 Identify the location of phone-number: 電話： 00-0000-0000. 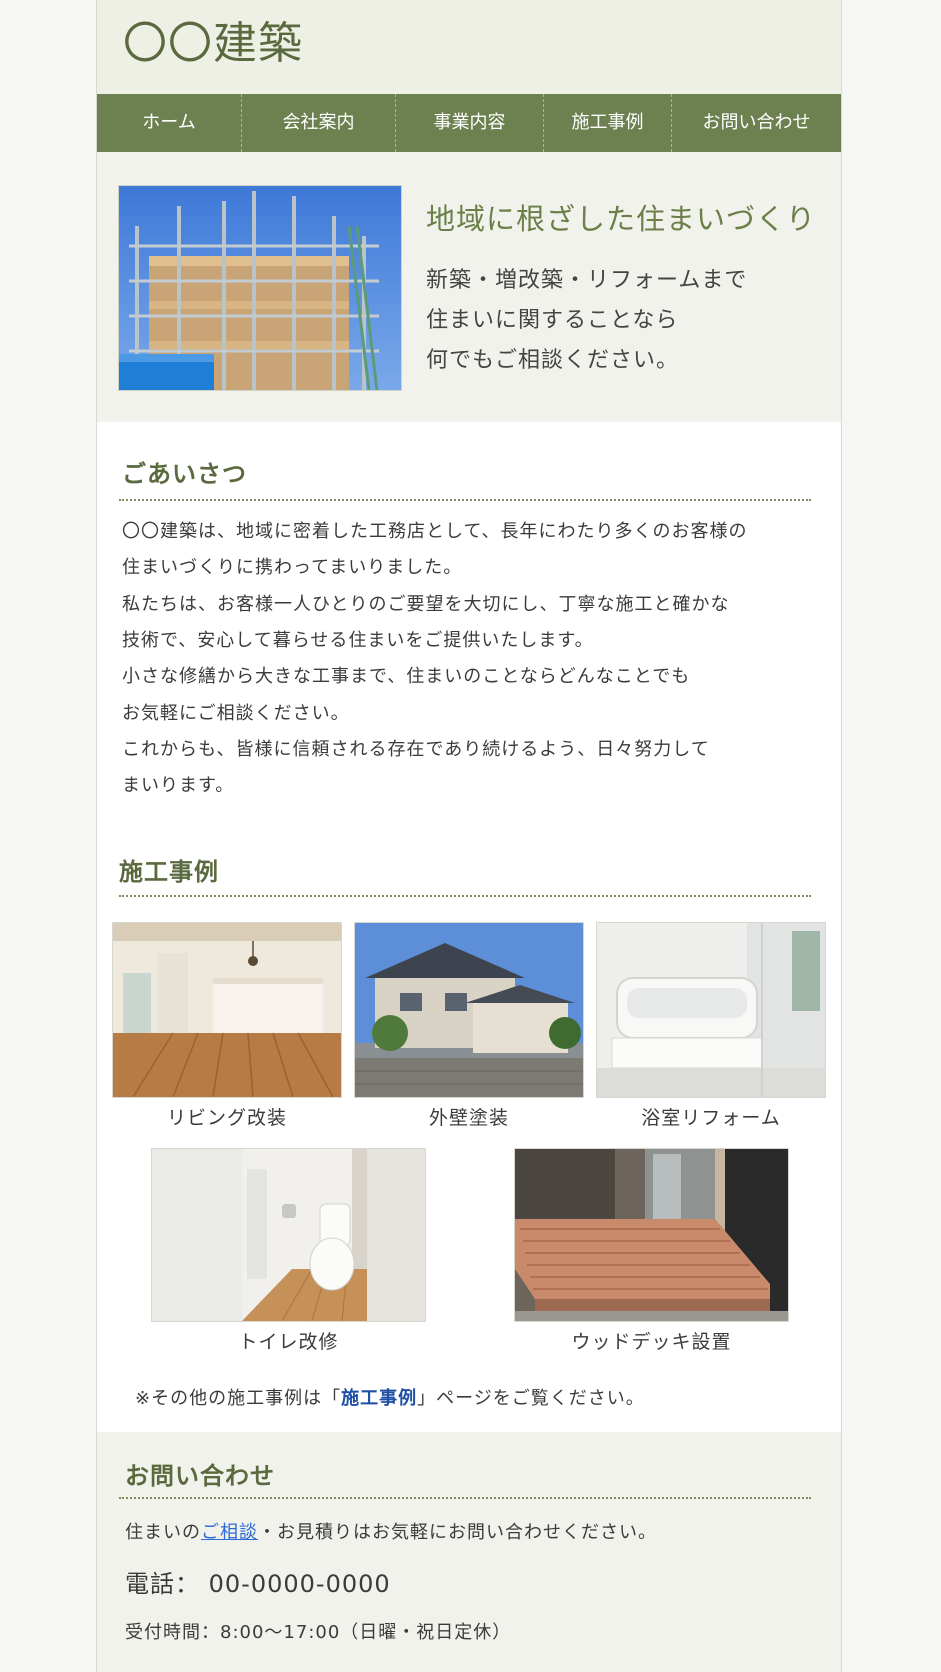
(258, 1584).